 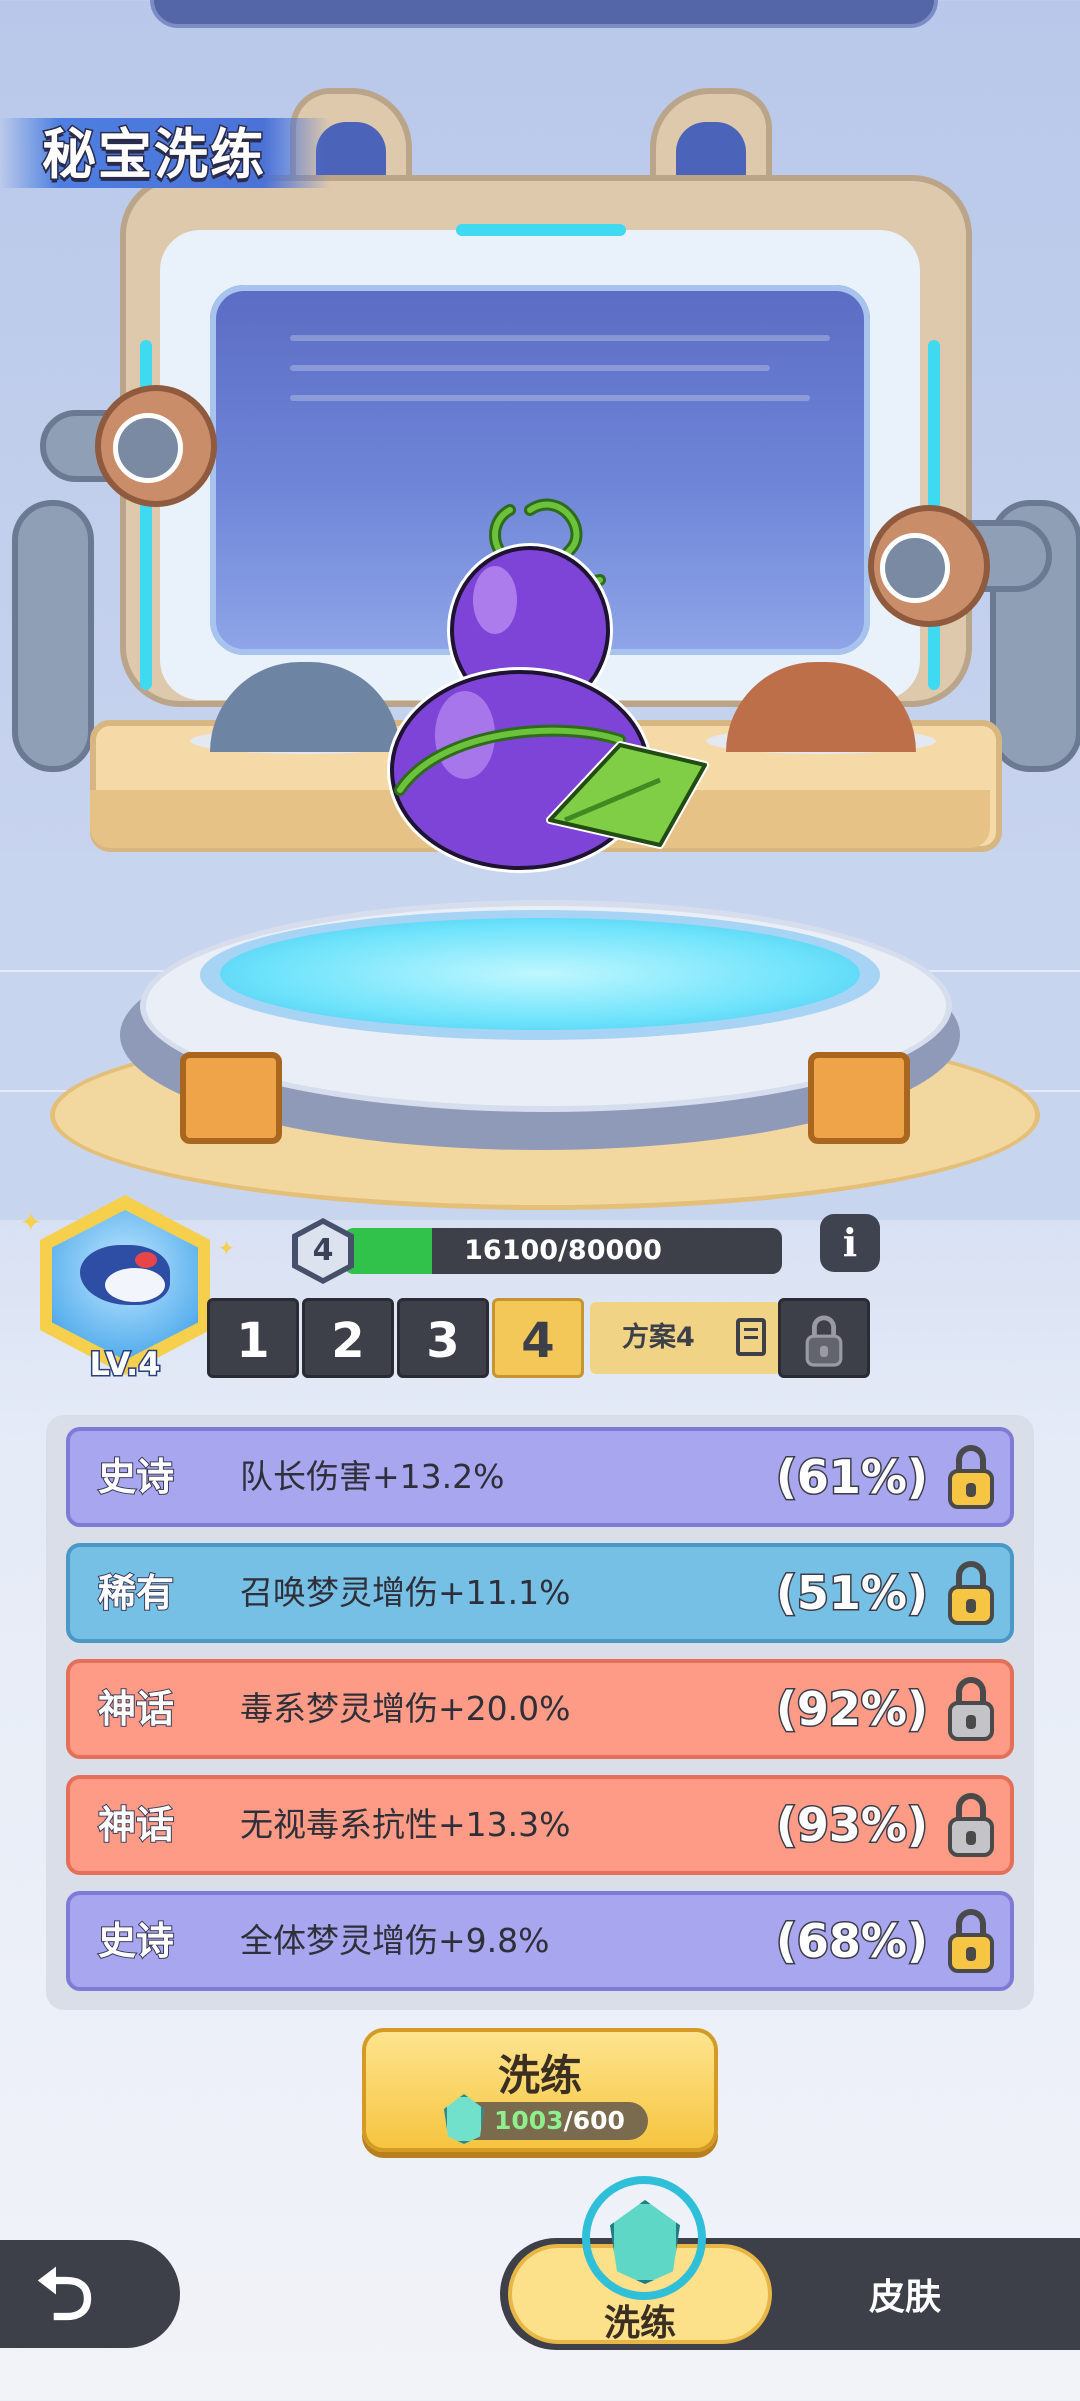 I want to click on exp-bar: 16100/80000, so click(x=563, y=1251).